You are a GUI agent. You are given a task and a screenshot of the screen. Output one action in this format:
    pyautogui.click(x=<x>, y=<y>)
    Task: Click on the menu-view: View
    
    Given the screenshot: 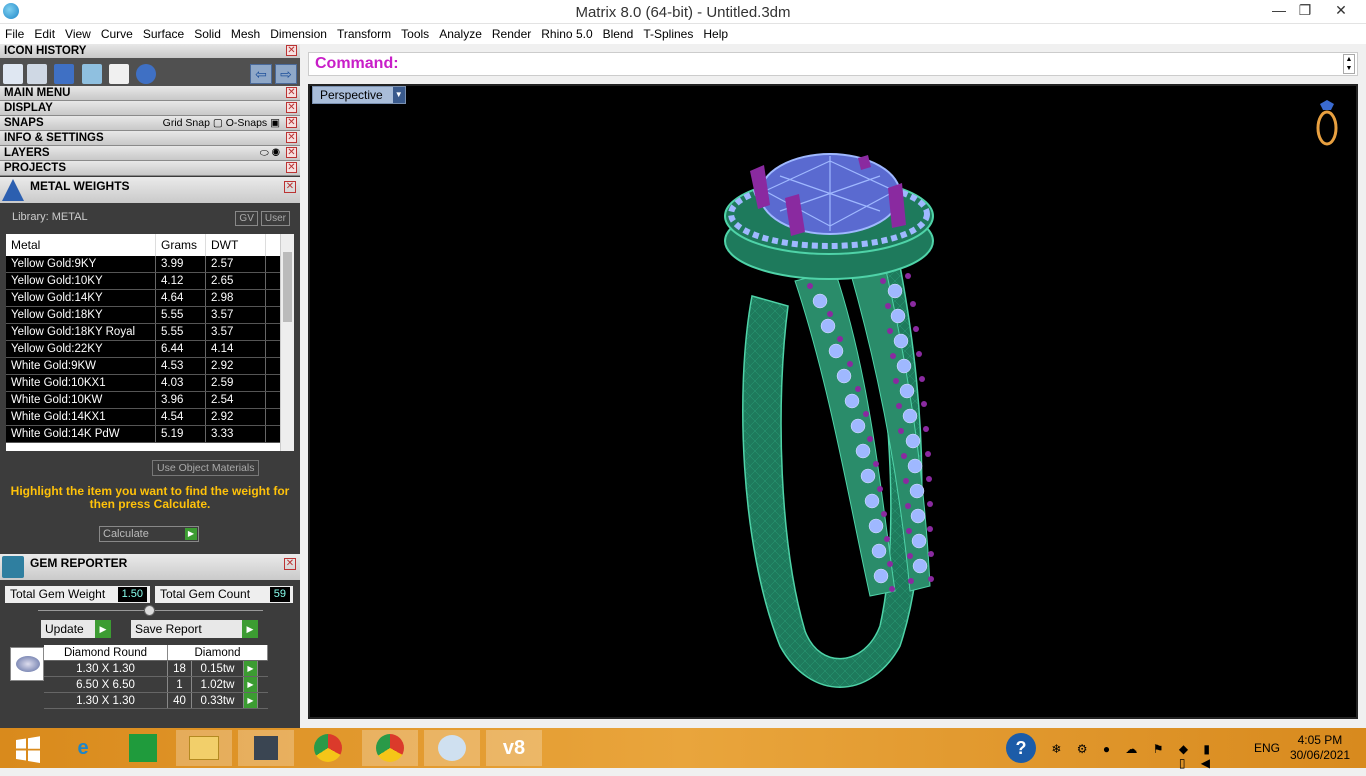 What is the action you would take?
    pyautogui.click(x=78, y=34)
    